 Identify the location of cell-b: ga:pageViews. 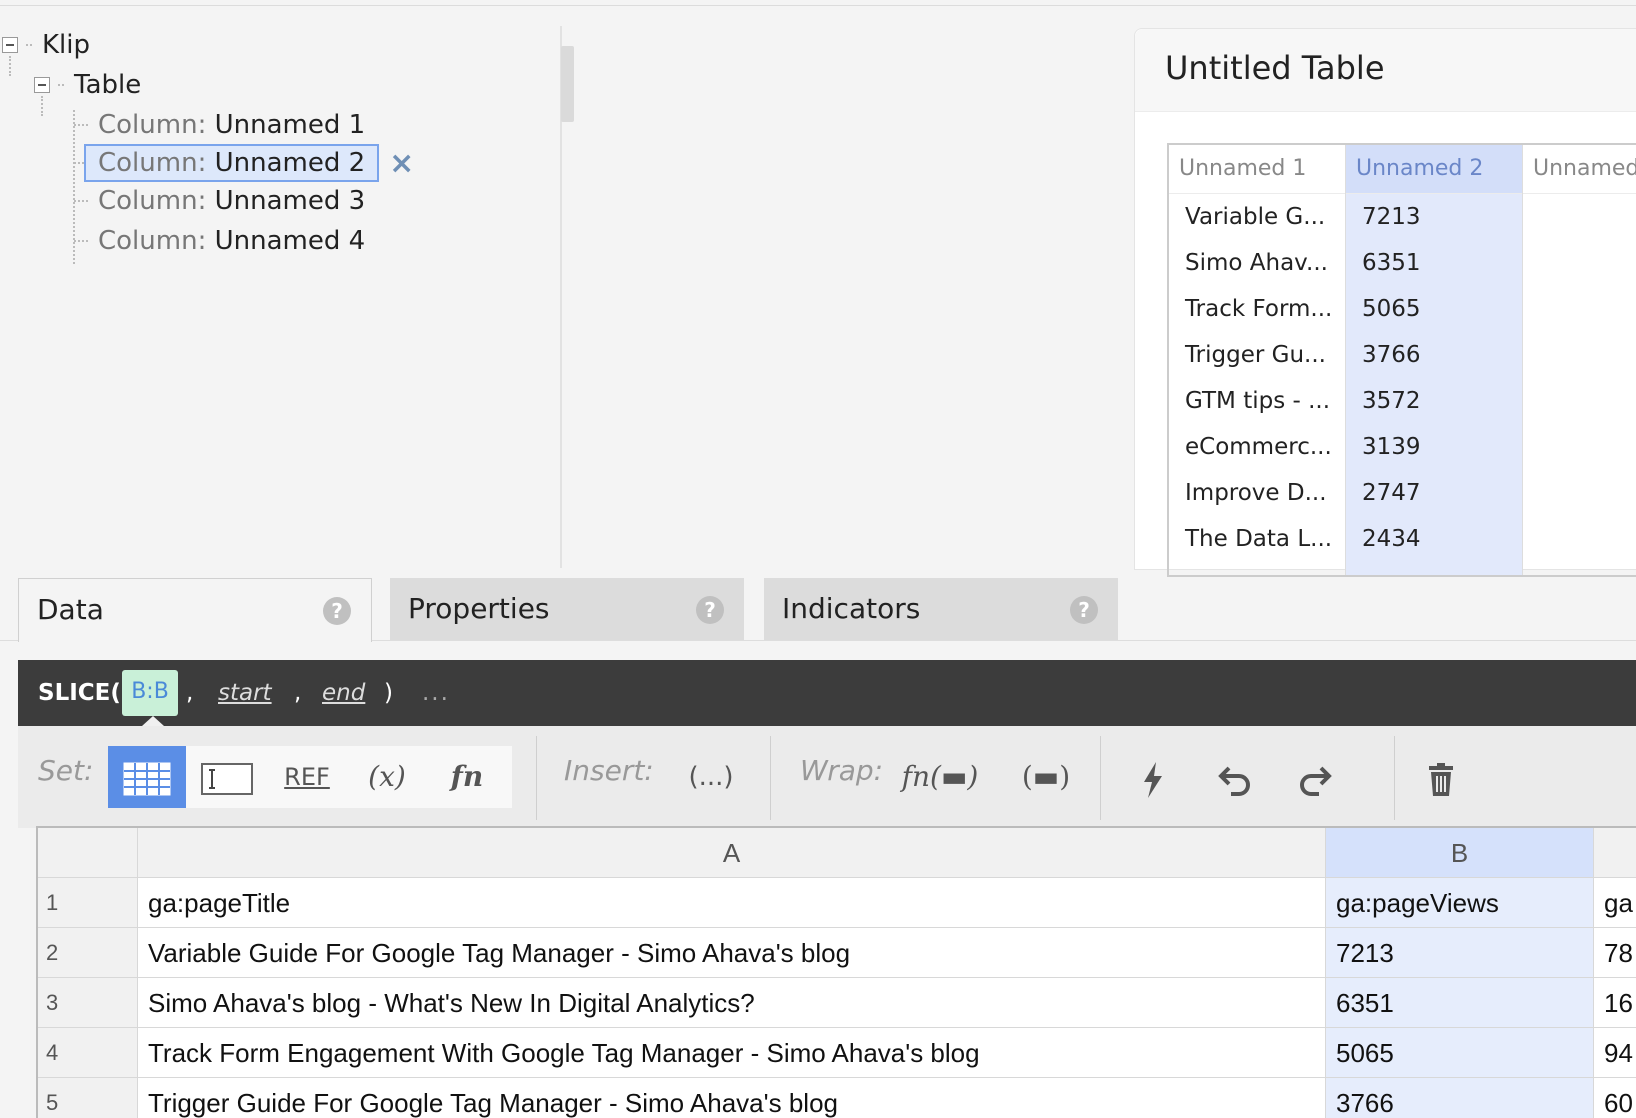
(1460, 903).